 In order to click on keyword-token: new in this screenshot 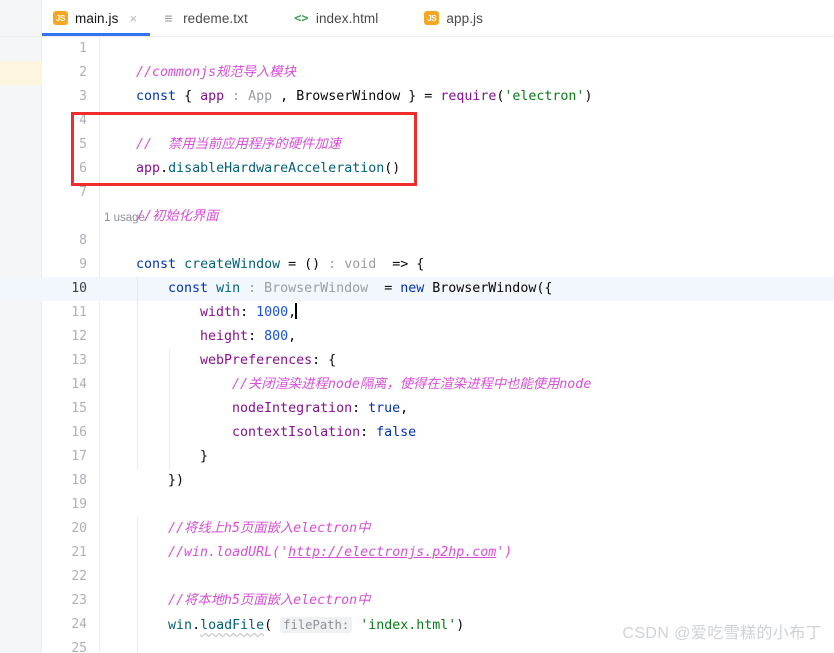, I will do `click(412, 288)`.